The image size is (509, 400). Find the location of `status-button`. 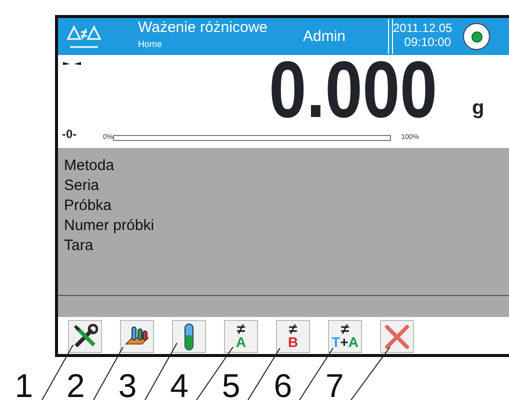

status-button is located at coordinates (476, 36).